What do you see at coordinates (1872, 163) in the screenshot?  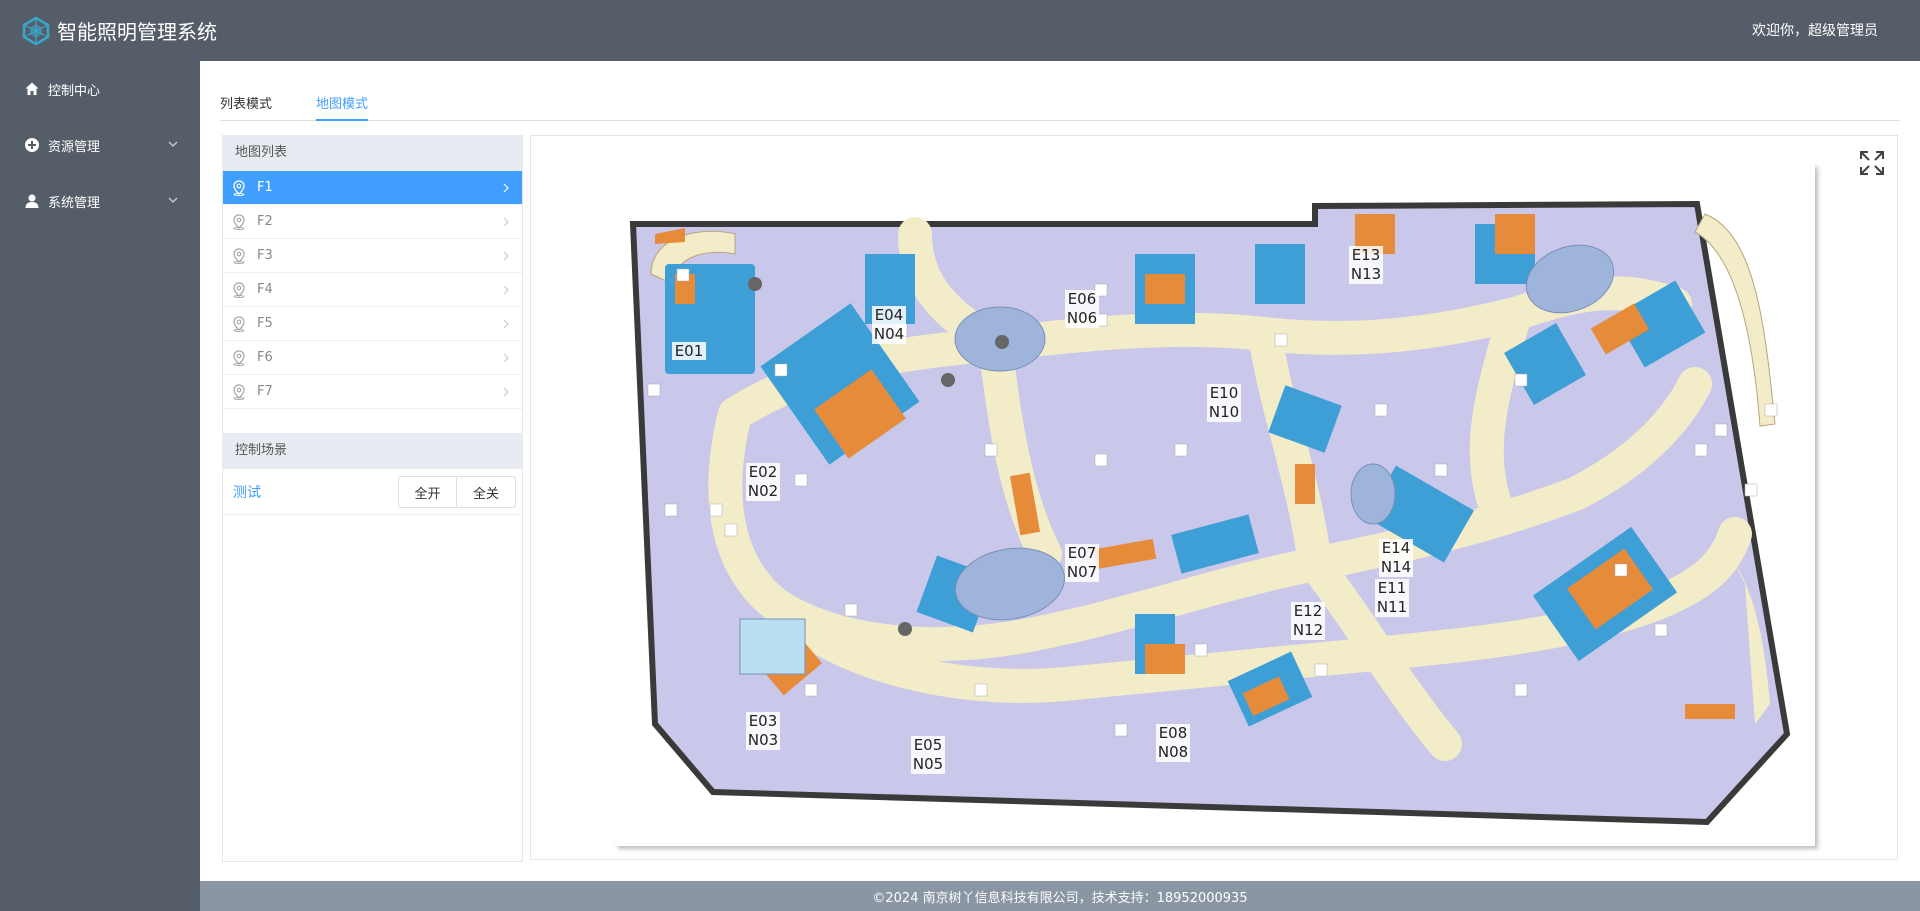 I see `fullscreen-icon` at bounding box center [1872, 163].